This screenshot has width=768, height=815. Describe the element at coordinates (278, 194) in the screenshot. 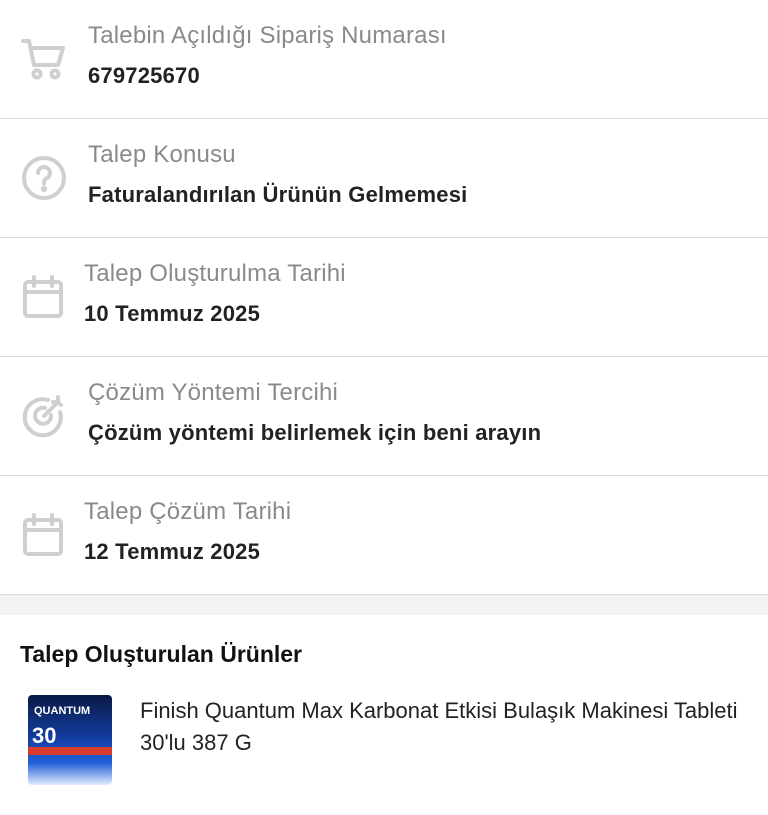

I see `request-subject-value: Faturalandırılan Ürünün Gelmemesi` at that location.